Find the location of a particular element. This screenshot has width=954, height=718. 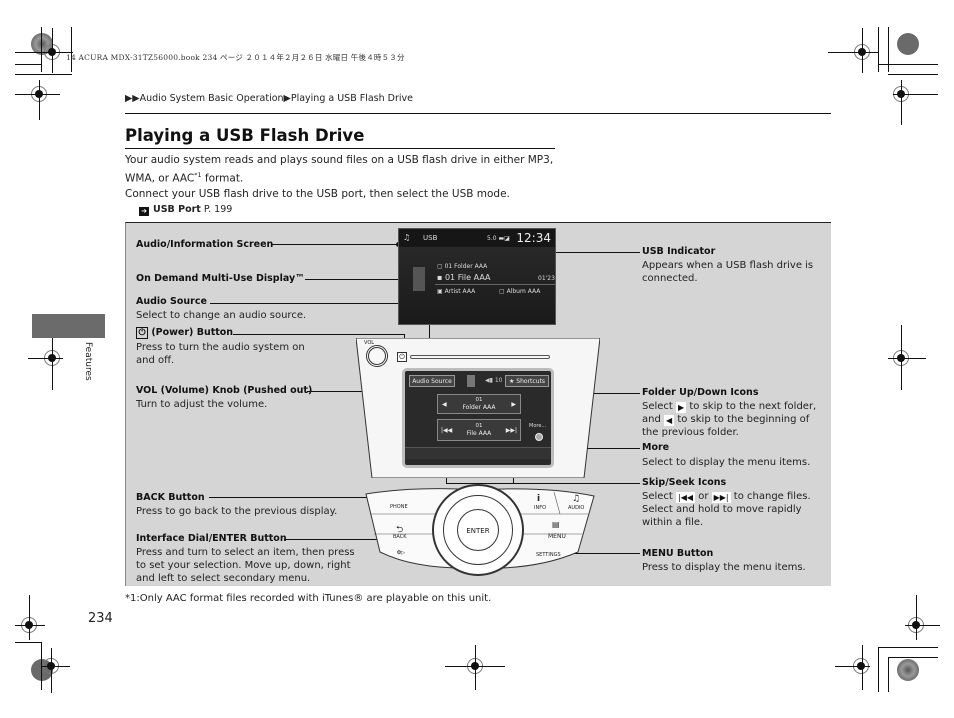

breadcrumb-item: Audio System Basic Operation is located at coordinates (212, 98).